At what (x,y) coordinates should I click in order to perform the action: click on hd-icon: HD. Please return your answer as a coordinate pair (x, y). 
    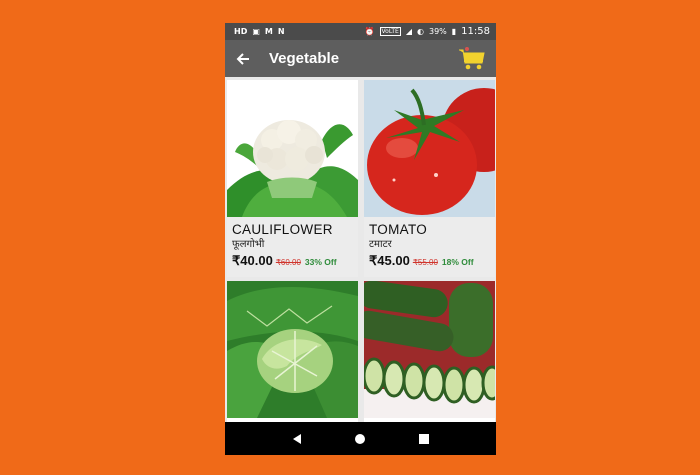
    Looking at the image, I should click on (241, 31).